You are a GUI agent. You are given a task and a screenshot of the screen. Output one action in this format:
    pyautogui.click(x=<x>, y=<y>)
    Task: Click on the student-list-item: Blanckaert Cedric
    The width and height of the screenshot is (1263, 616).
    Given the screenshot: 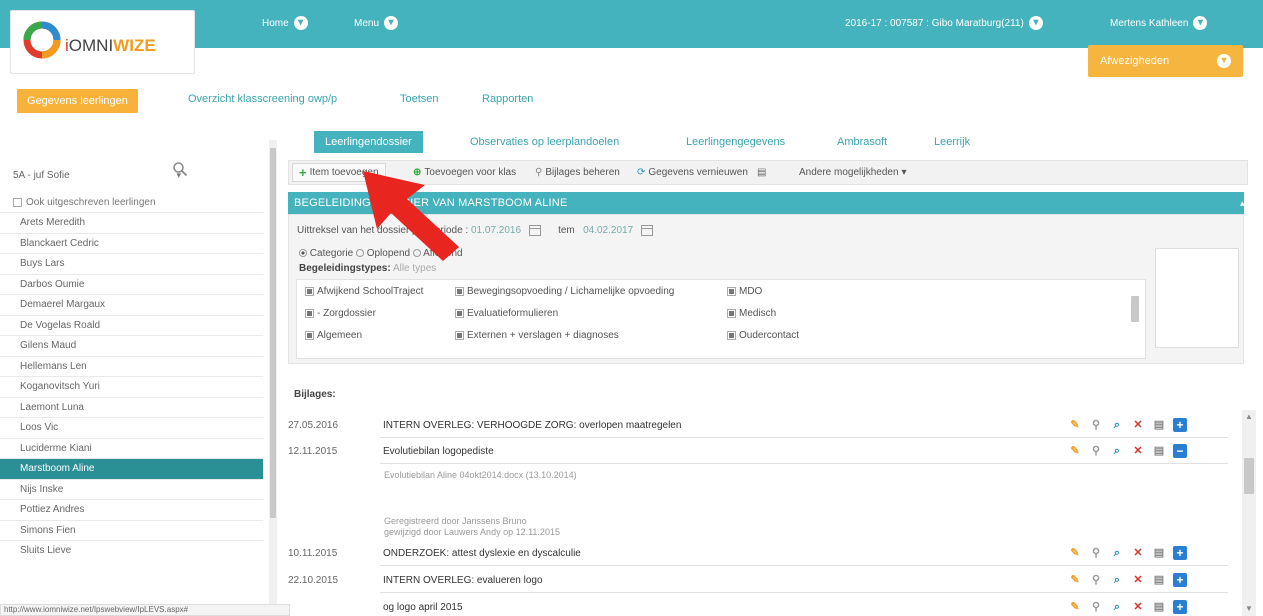 What is the action you would take?
    pyautogui.click(x=131, y=243)
    